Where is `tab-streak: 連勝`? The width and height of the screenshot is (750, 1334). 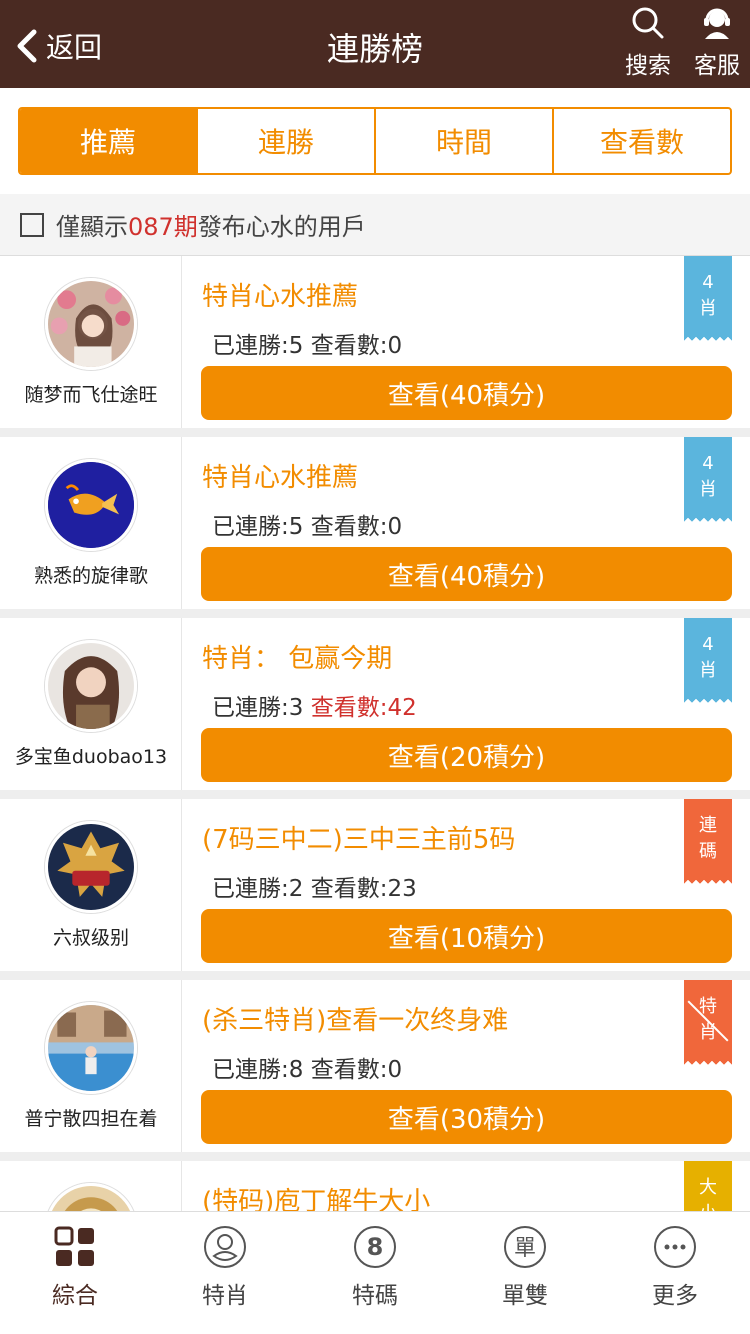 tab-streak: 連勝 is located at coordinates (285, 141).